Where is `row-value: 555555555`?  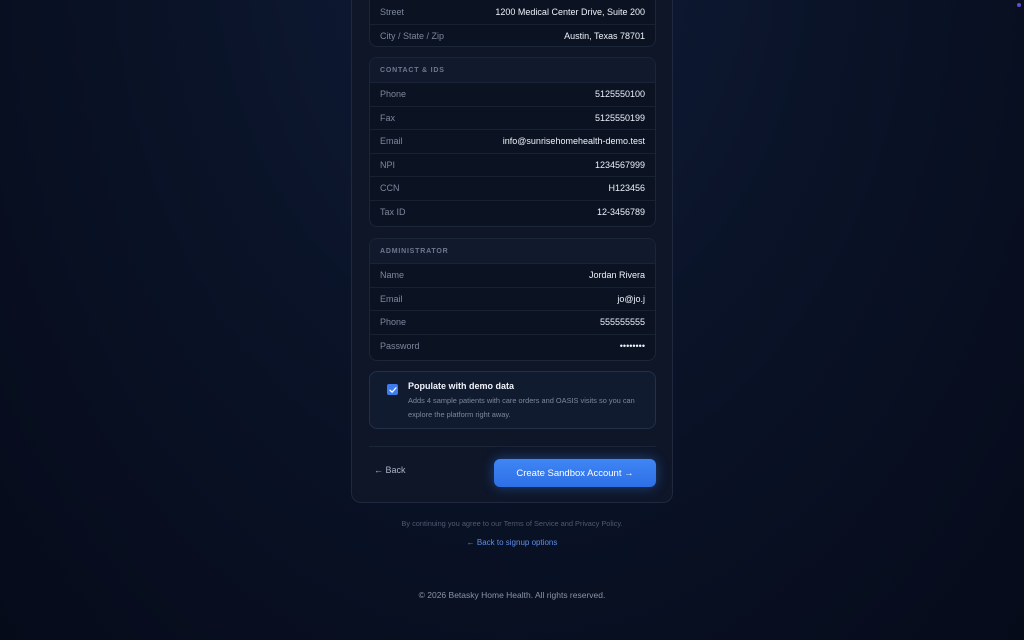 row-value: 555555555 is located at coordinates (622, 322).